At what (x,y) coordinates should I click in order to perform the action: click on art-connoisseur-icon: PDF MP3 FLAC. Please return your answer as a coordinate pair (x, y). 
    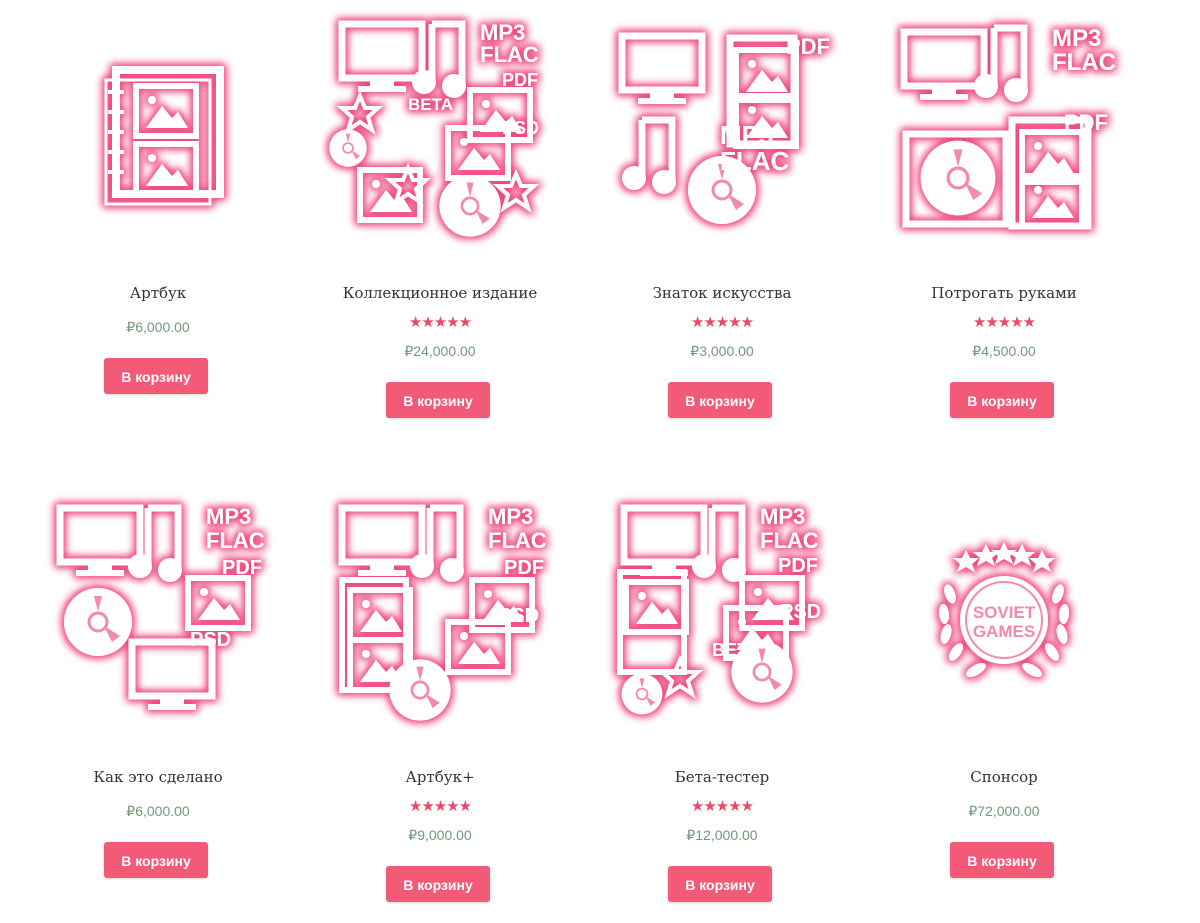
    Looking at the image, I should click on (722, 130).